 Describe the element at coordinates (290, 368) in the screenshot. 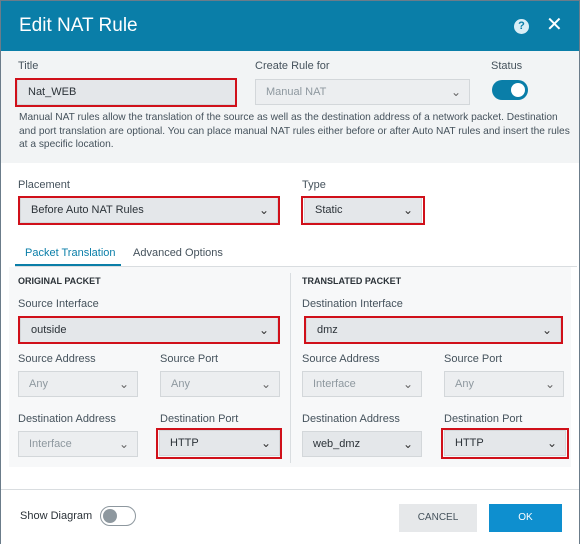

I see `section-divider` at that location.